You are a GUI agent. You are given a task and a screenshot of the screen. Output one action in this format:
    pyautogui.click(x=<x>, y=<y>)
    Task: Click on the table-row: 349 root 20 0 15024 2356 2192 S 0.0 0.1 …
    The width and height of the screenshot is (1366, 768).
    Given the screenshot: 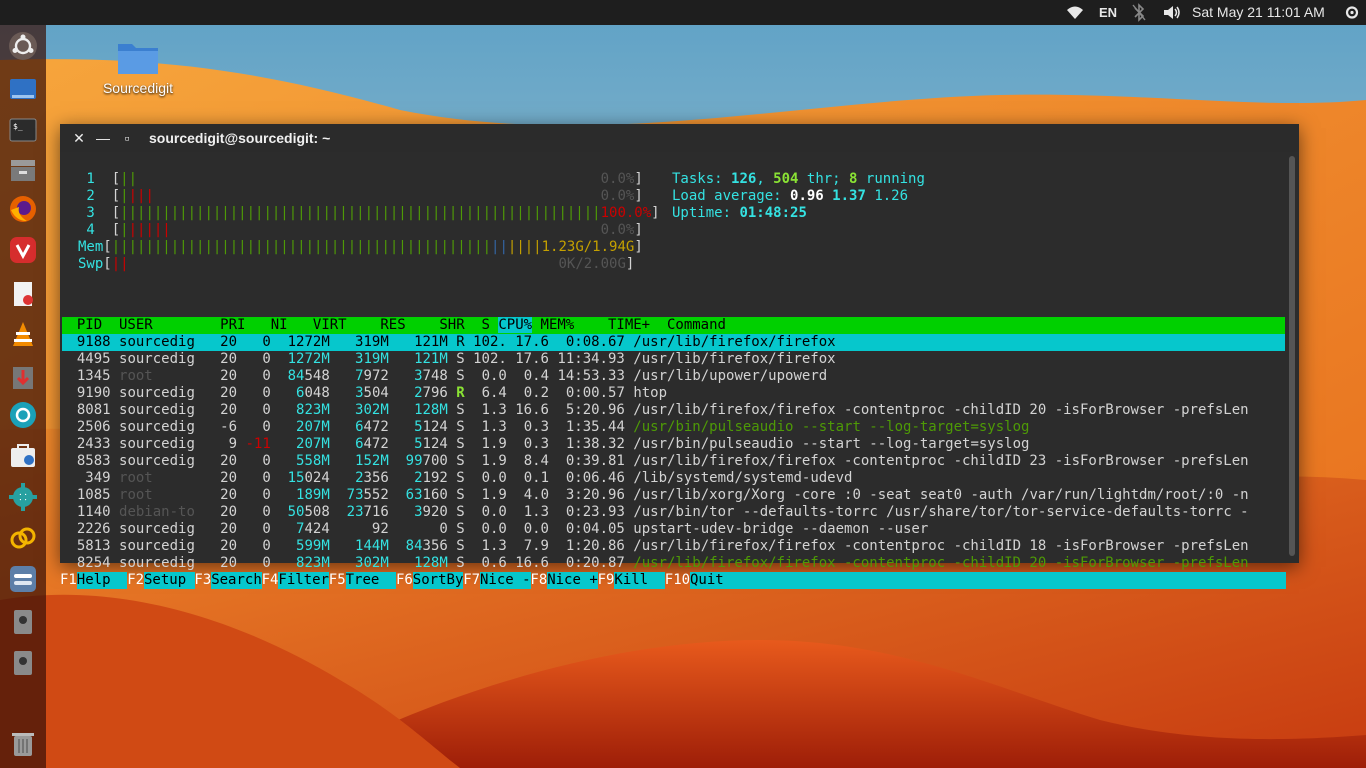 What is the action you would take?
    pyautogui.click(x=456, y=478)
    